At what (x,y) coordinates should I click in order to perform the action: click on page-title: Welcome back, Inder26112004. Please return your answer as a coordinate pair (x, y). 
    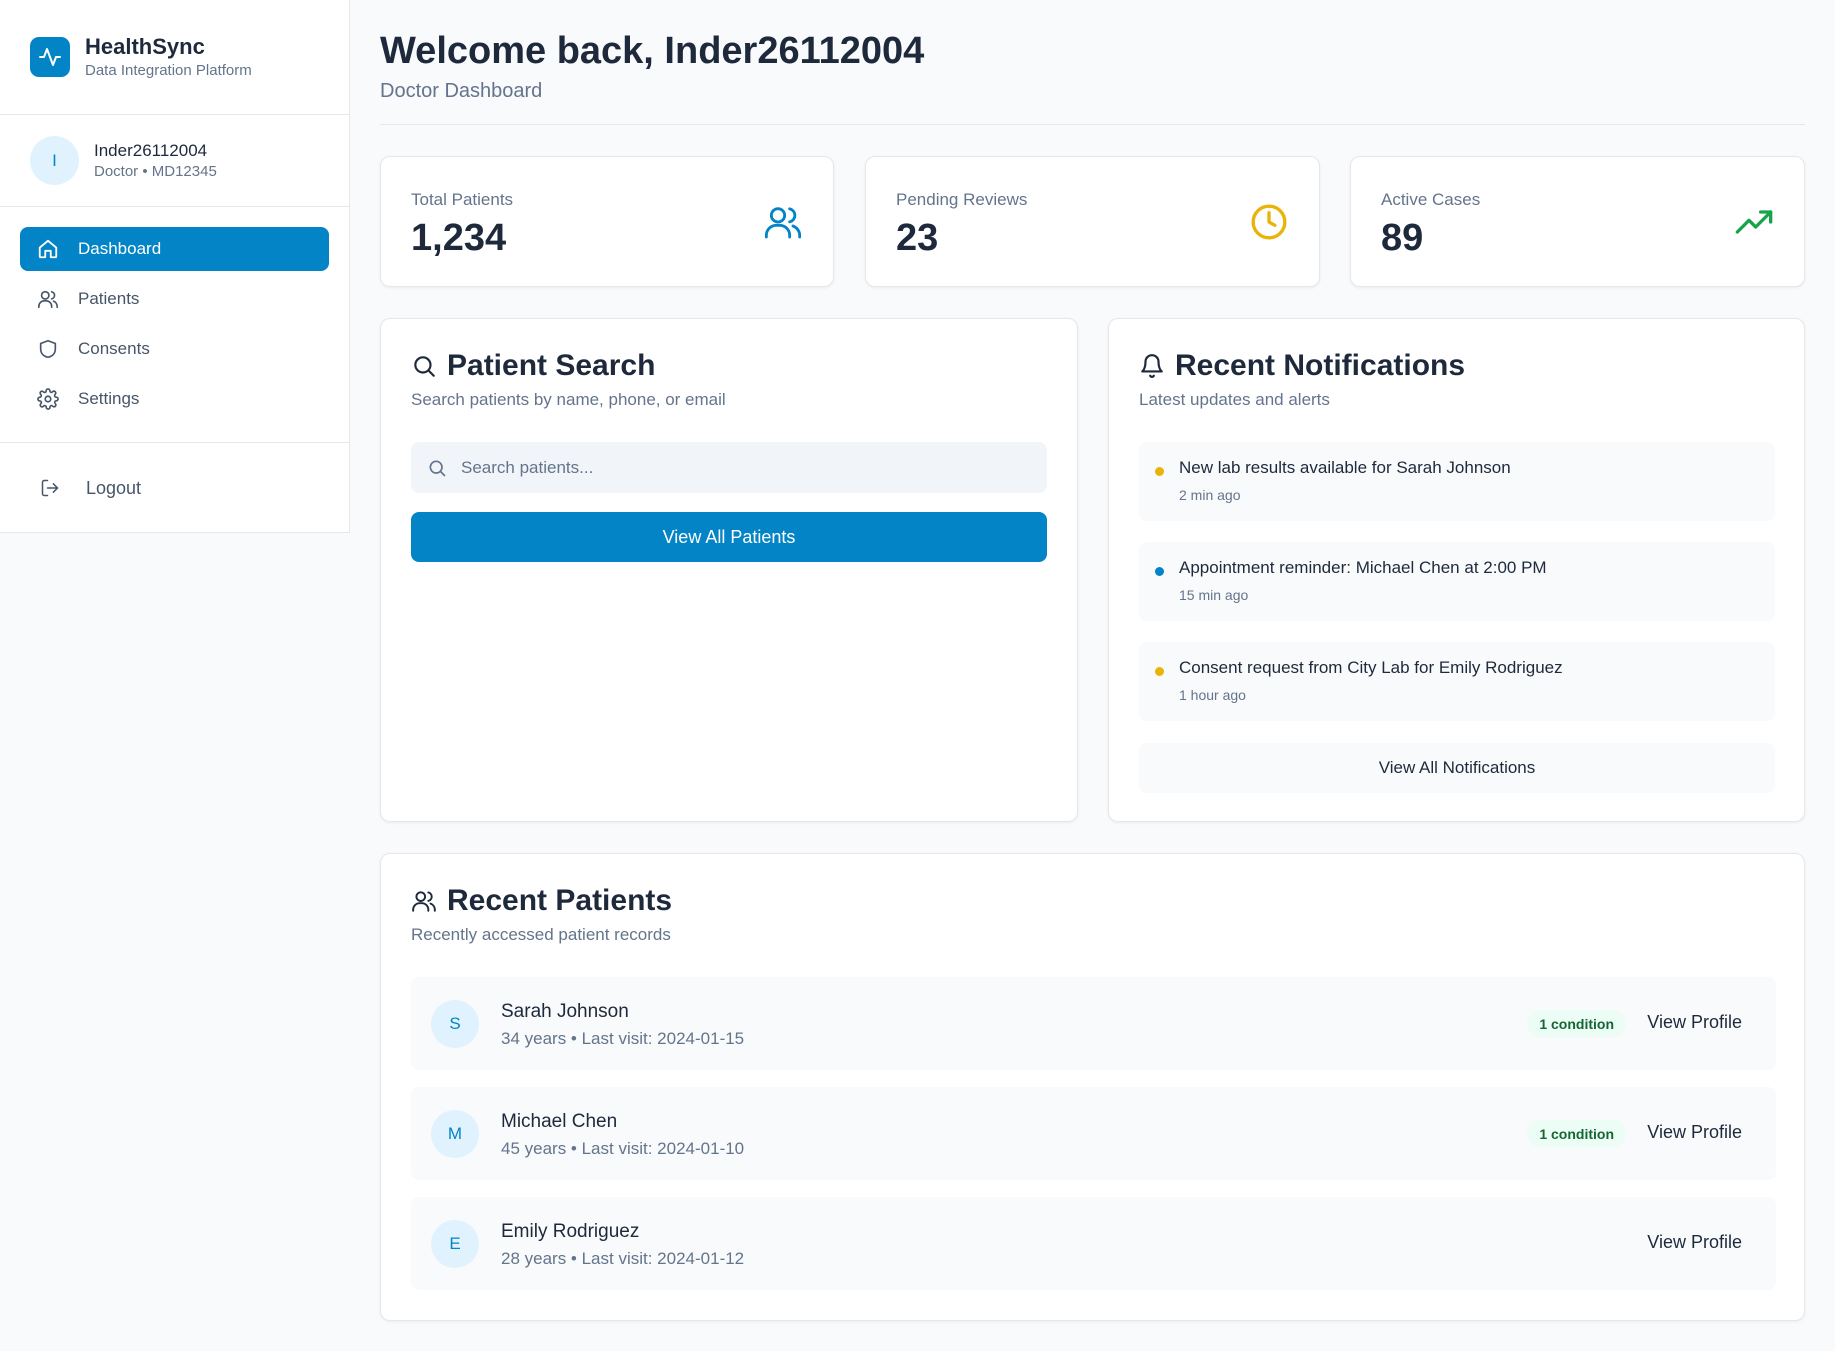
    Looking at the image, I should click on (652, 51).